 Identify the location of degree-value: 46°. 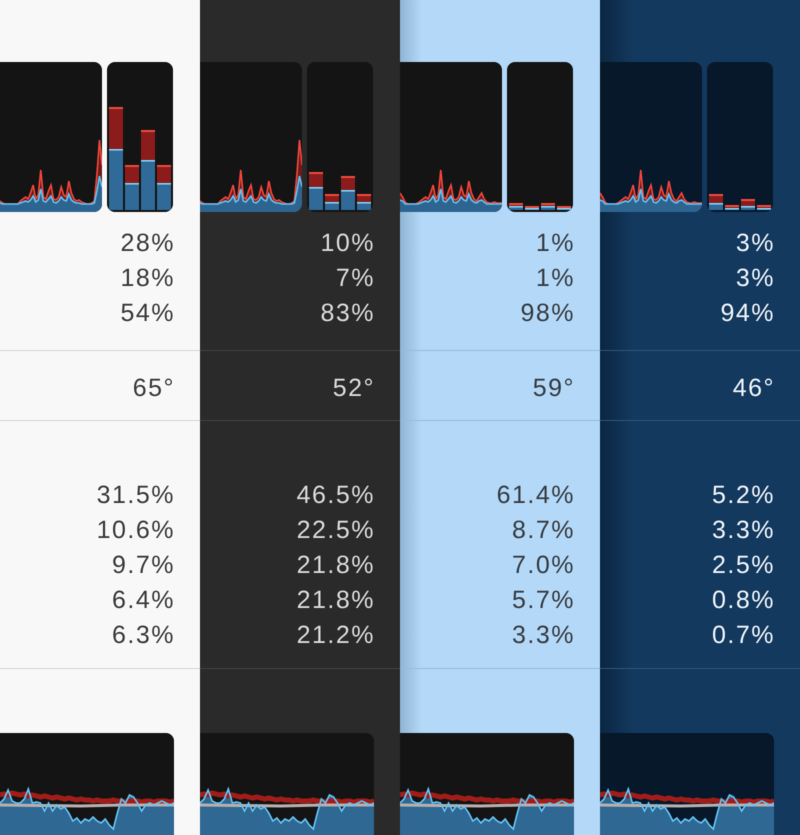
(753, 388).